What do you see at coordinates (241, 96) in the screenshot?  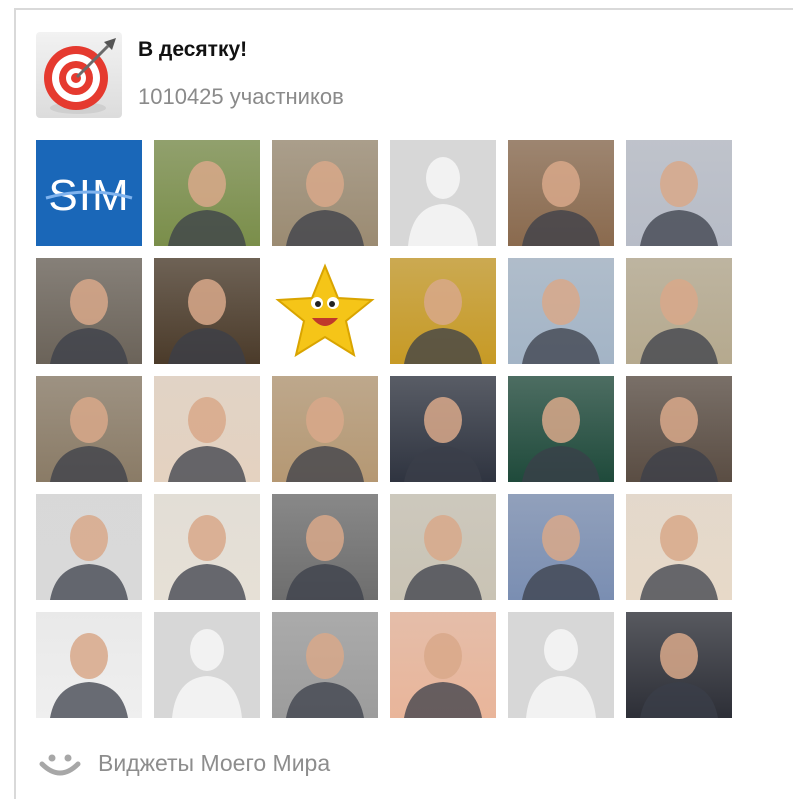 I see `members-count: 1010425 участников` at bounding box center [241, 96].